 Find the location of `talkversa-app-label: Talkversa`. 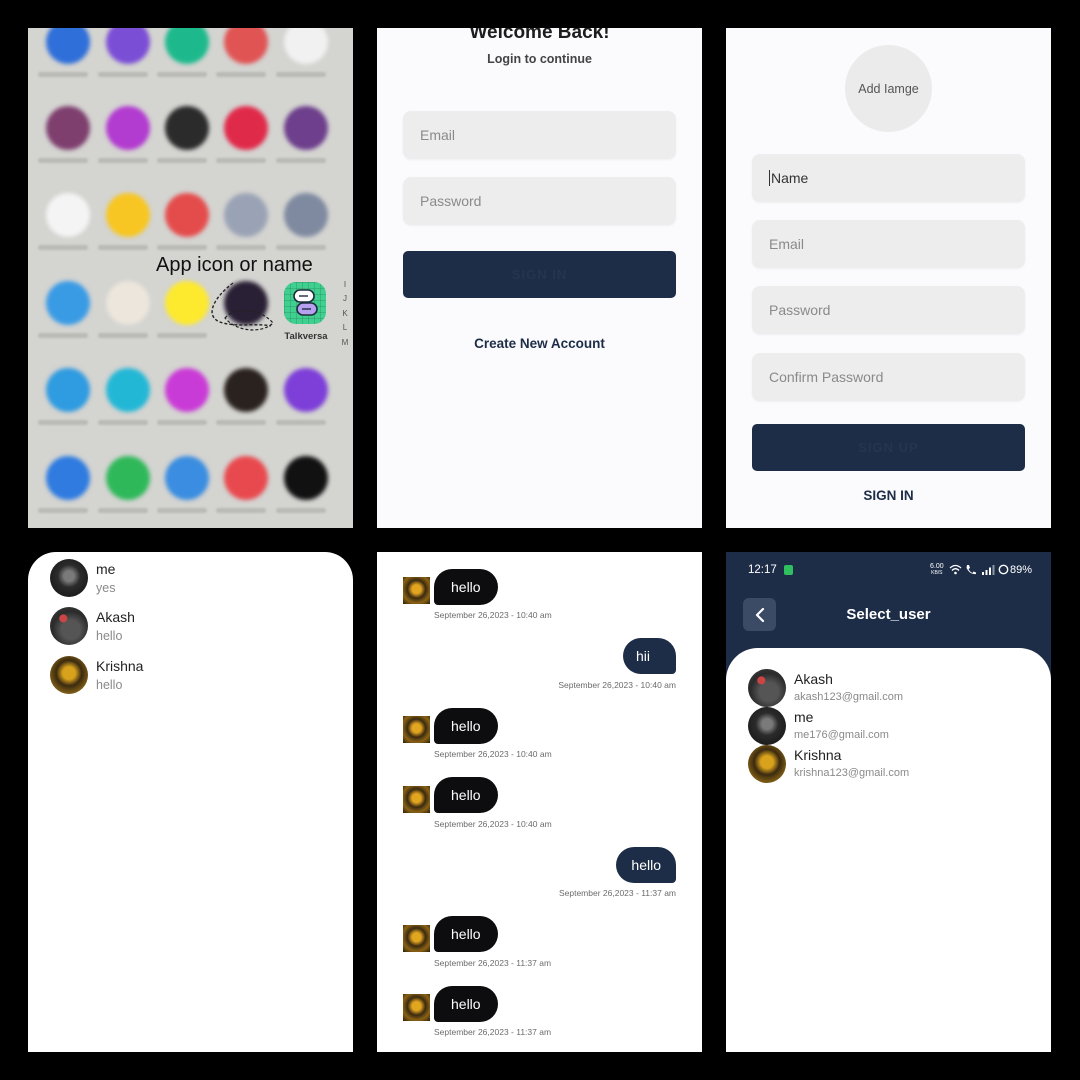

talkversa-app-label: Talkversa is located at coordinates (306, 336).